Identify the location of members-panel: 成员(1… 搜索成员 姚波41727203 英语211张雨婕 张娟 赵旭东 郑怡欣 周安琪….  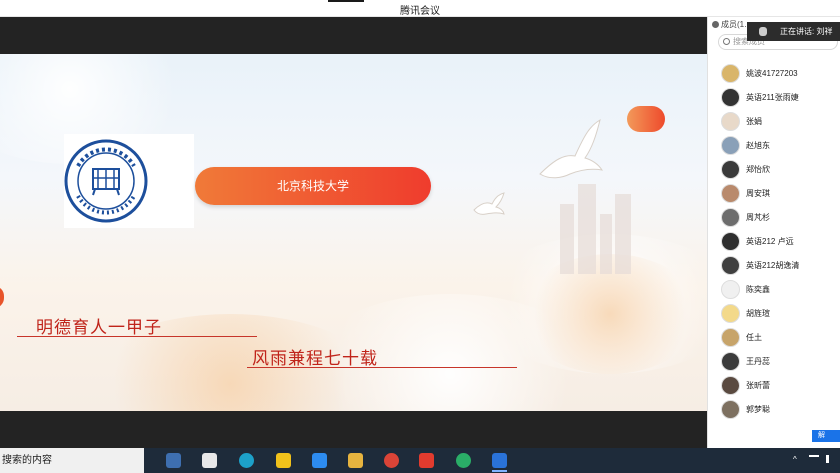
(773, 232).